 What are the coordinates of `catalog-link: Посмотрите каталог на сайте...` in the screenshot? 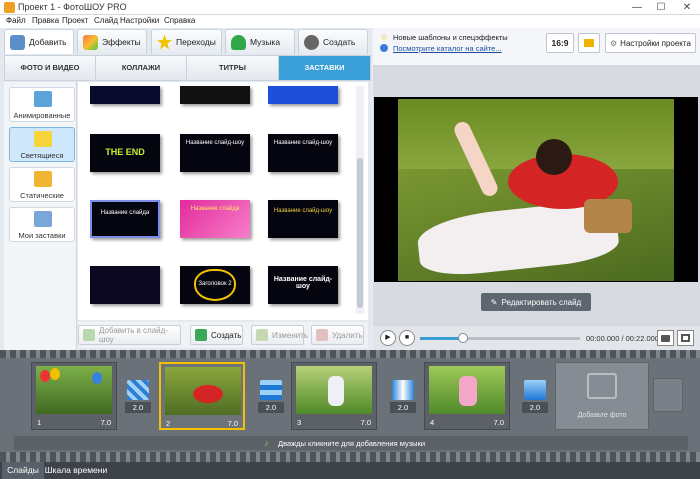 It's located at (447, 48).